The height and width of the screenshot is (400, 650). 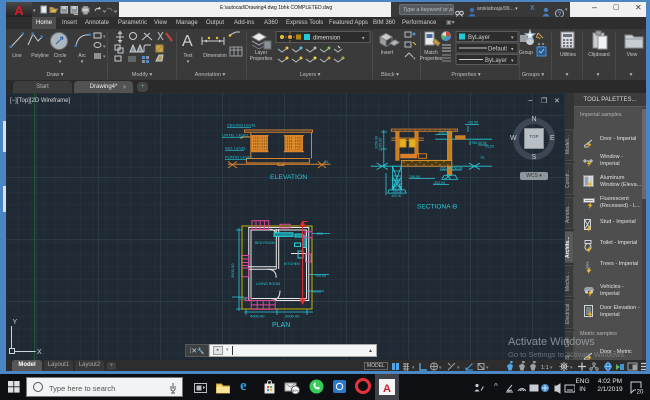 I want to click on svg-text: 3000.00, so click(x=292, y=316).